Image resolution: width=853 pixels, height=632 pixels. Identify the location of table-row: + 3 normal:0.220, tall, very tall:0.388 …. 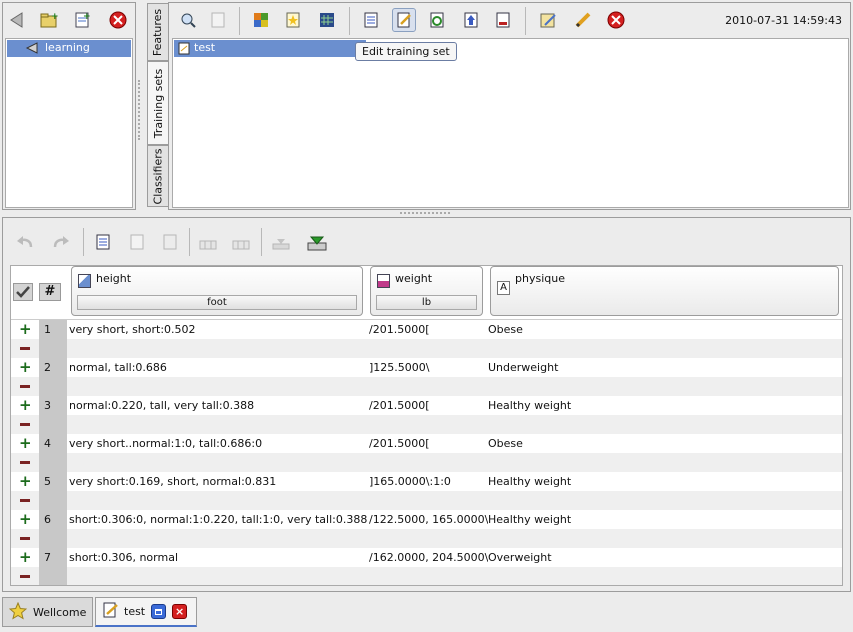
(426, 415).